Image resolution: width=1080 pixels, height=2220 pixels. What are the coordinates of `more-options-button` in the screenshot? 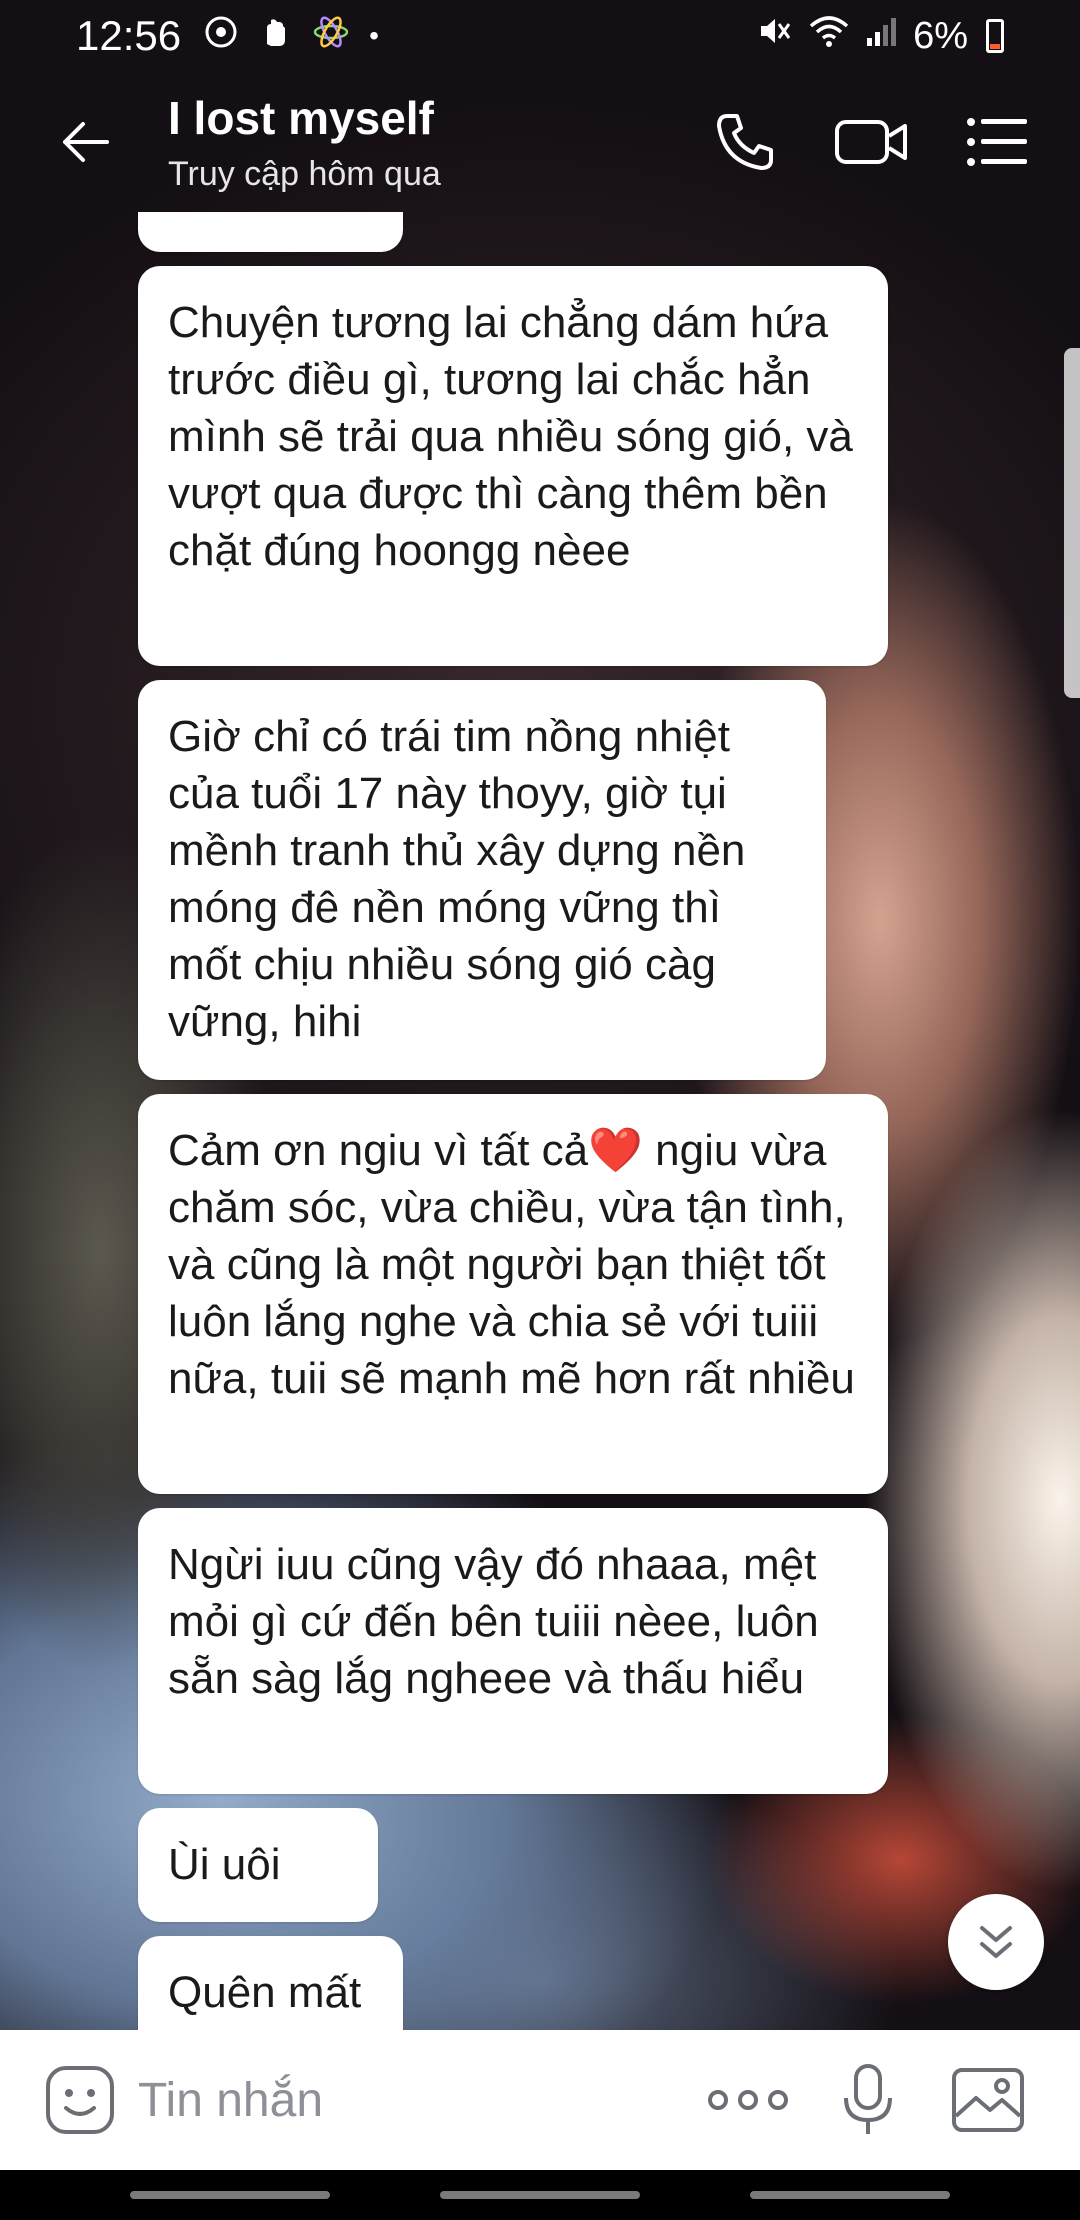 It's located at (748, 2100).